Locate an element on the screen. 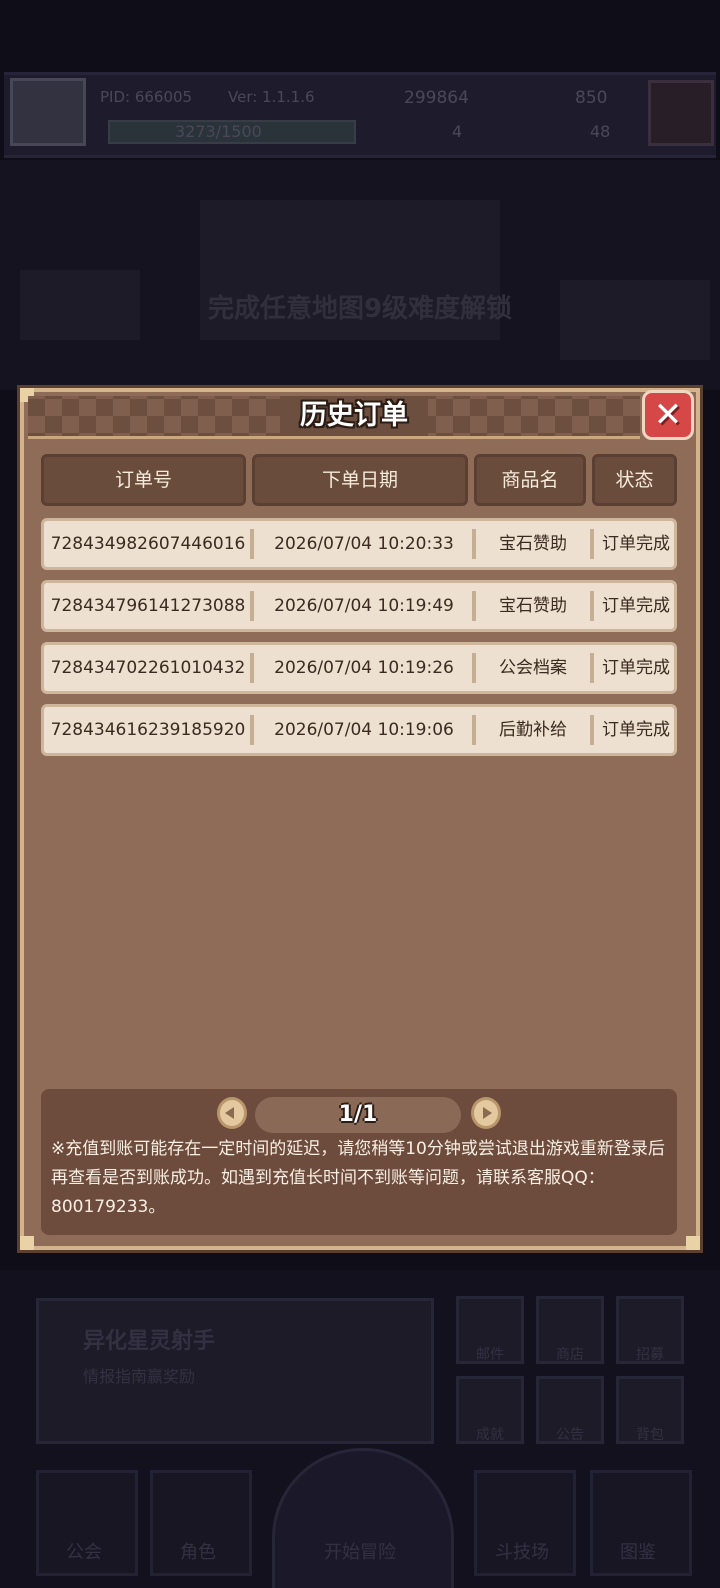  close-button: ✕ is located at coordinates (668, 415).